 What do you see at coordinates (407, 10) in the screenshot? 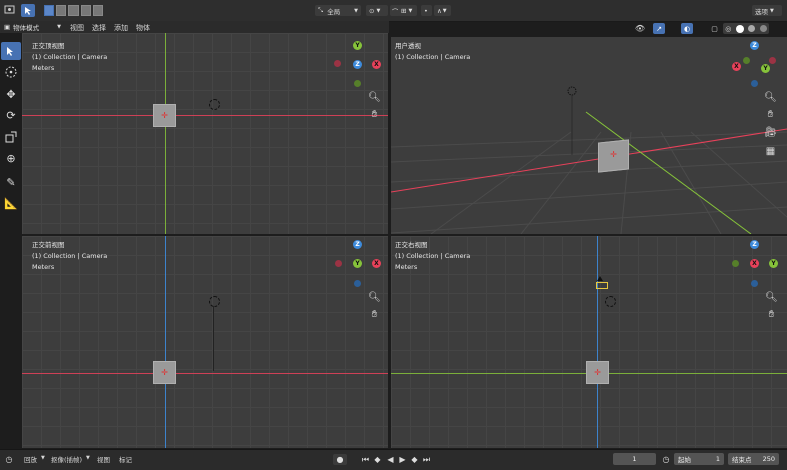
I see `snap-target-dropdown: ⊞ ▼` at bounding box center [407, 10].